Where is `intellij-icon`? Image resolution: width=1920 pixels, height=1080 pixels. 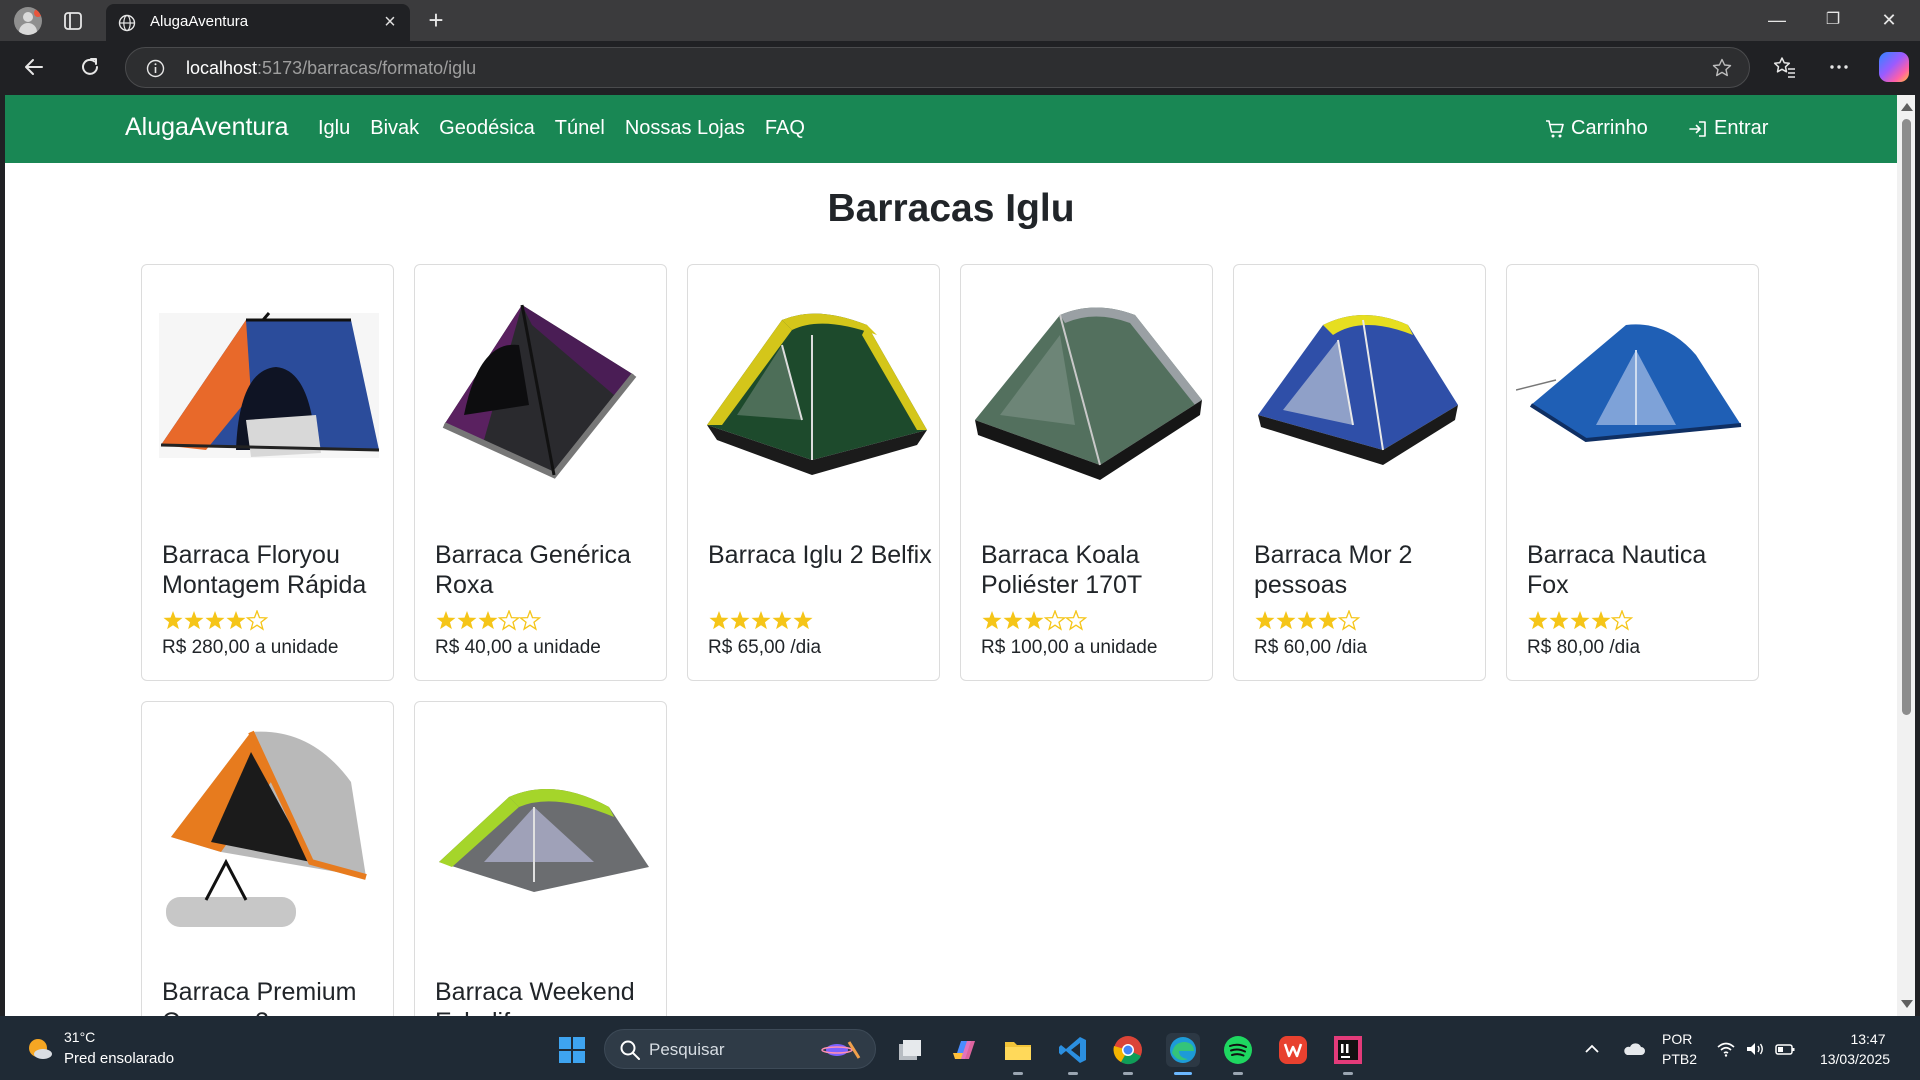
intellij-icon is located at coordinates (1348, 1054).